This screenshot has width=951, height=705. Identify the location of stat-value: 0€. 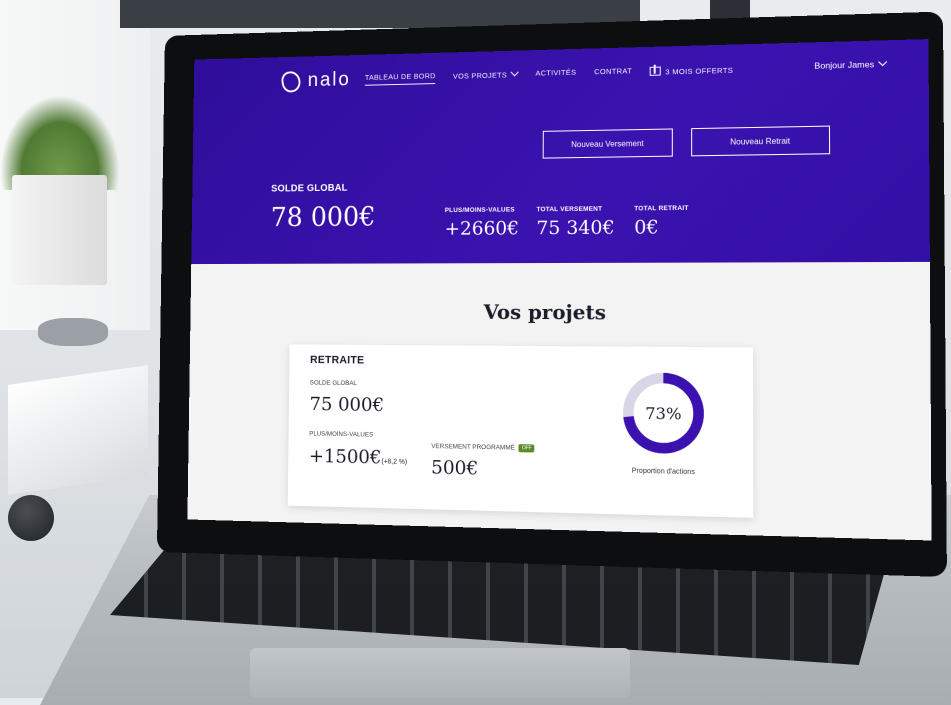
(646, 227).